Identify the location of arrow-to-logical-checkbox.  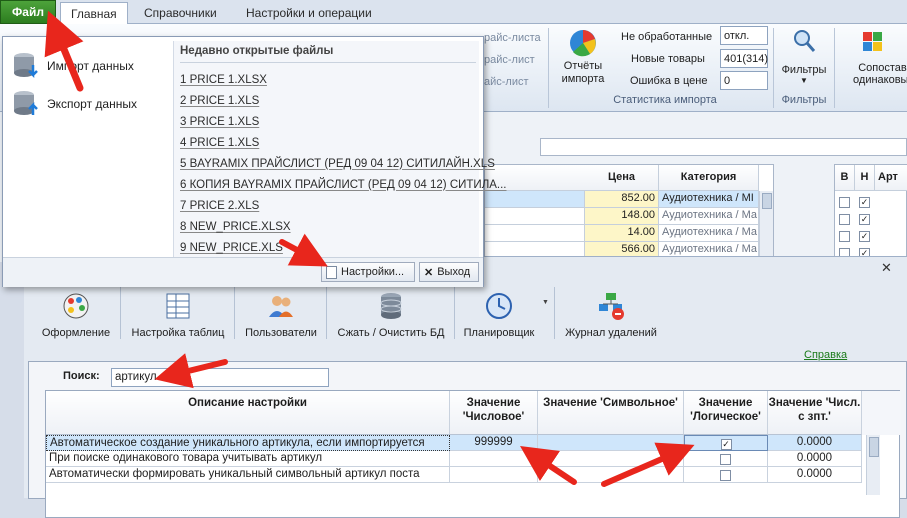
(648, 464).